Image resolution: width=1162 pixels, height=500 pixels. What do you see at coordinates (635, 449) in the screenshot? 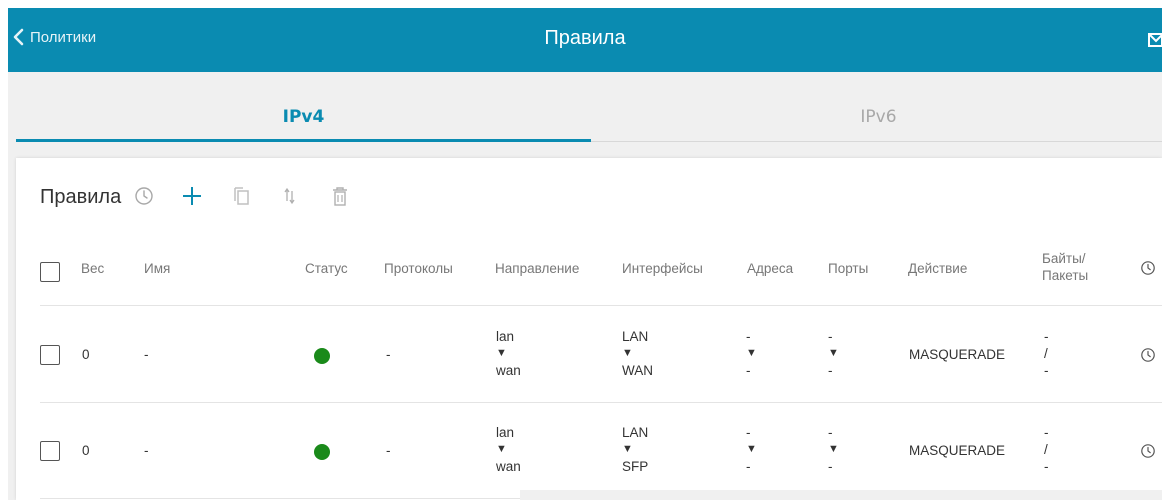
I see `cell-interfaces: LAN ▼ SFP` at bounding box center [635, 449].